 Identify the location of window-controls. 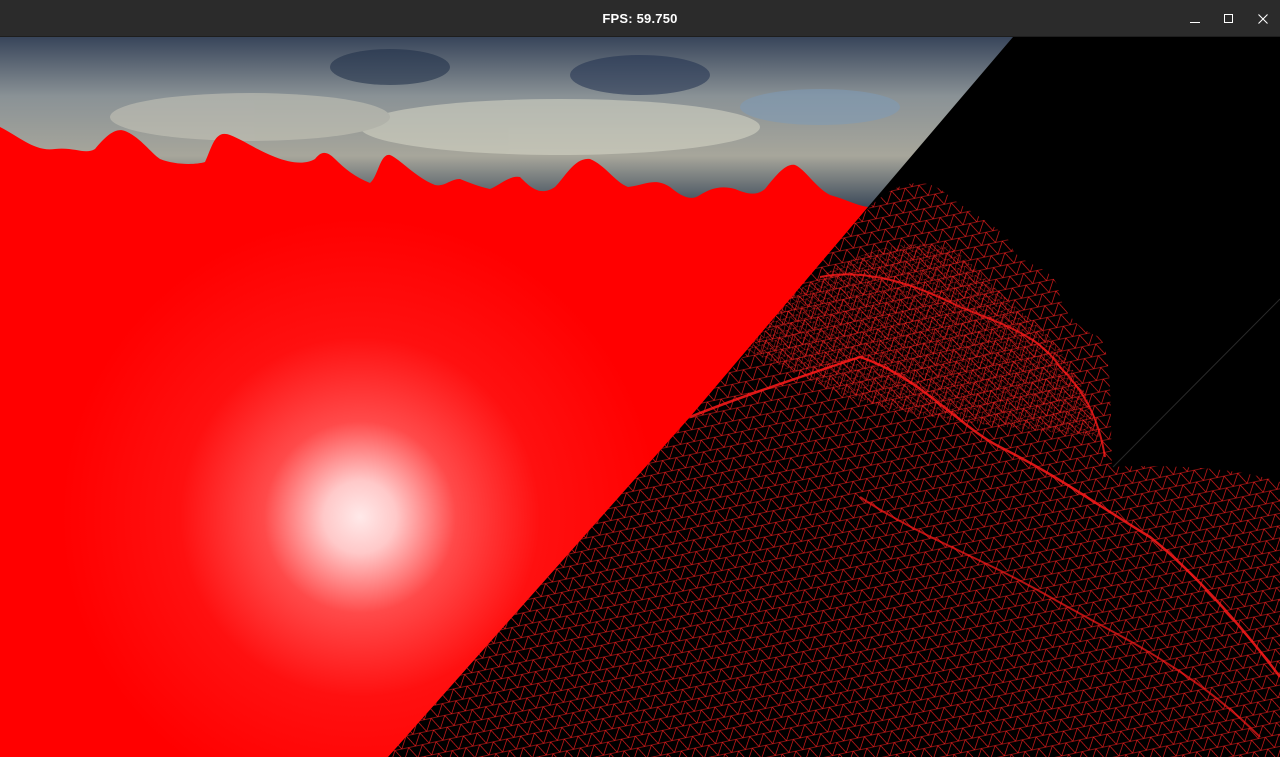
(1229, 18).